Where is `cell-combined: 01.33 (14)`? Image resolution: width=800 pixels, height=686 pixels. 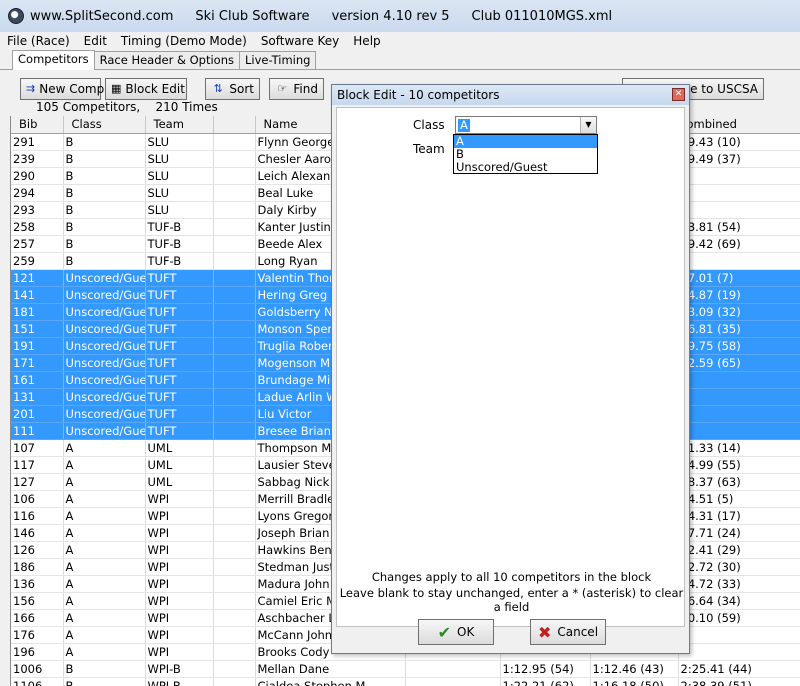
cell-combined: 01.33 (14) is located at coordinates (739, 448).